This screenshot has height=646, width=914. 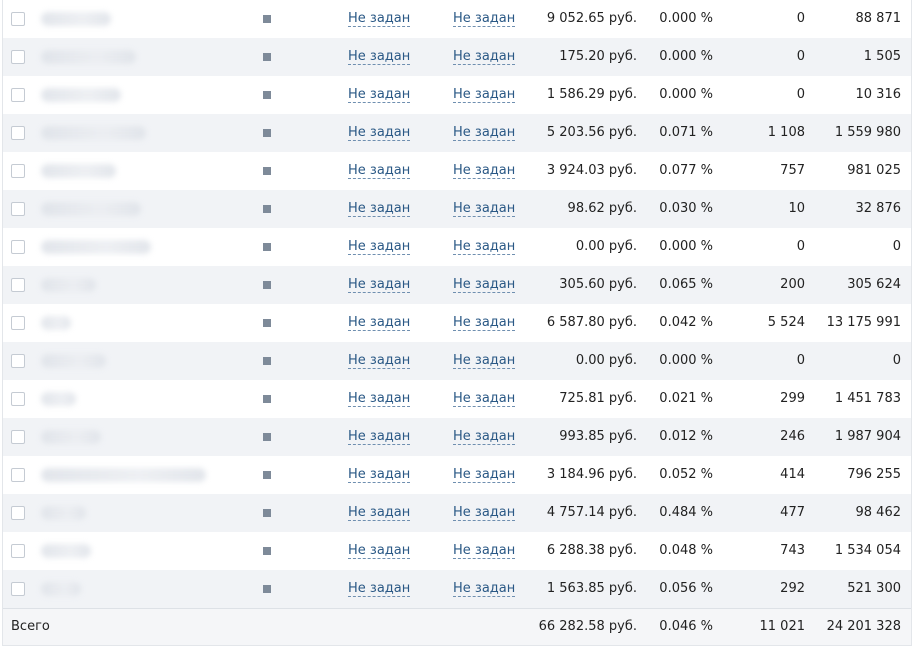 I want to click on impressions-cell: 0, so click(x=896, y=246).